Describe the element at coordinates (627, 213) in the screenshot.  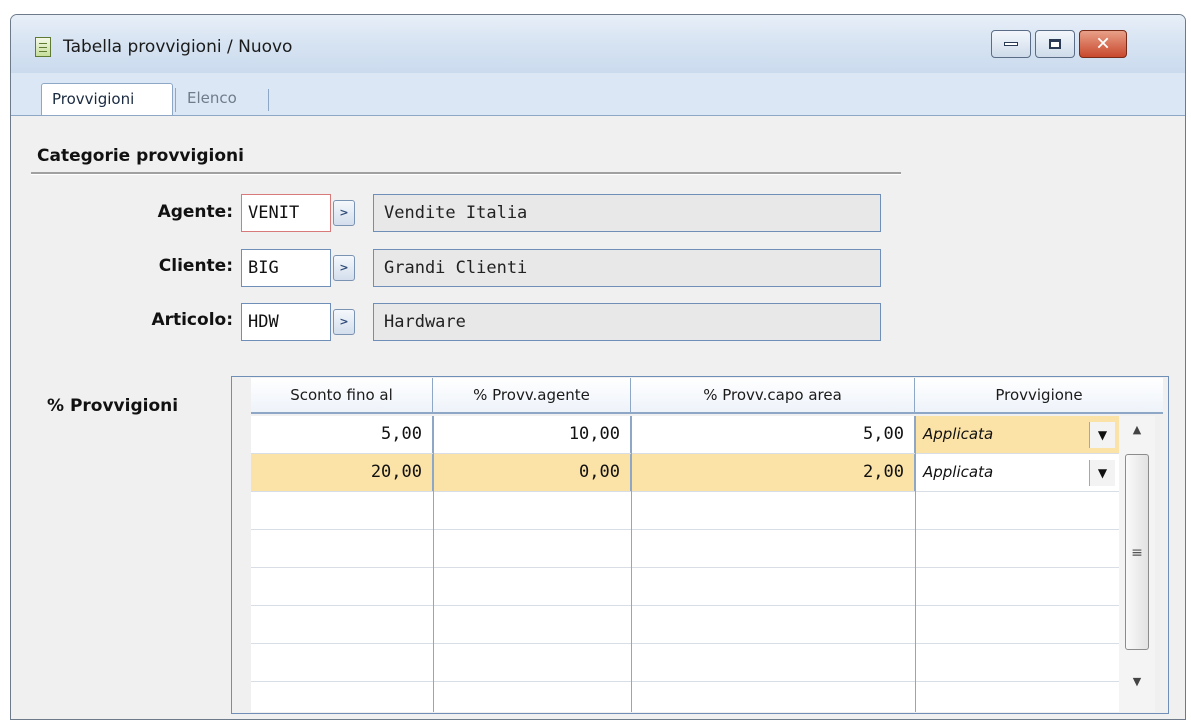
I see `agente-description: Vendite Italia` at that location.